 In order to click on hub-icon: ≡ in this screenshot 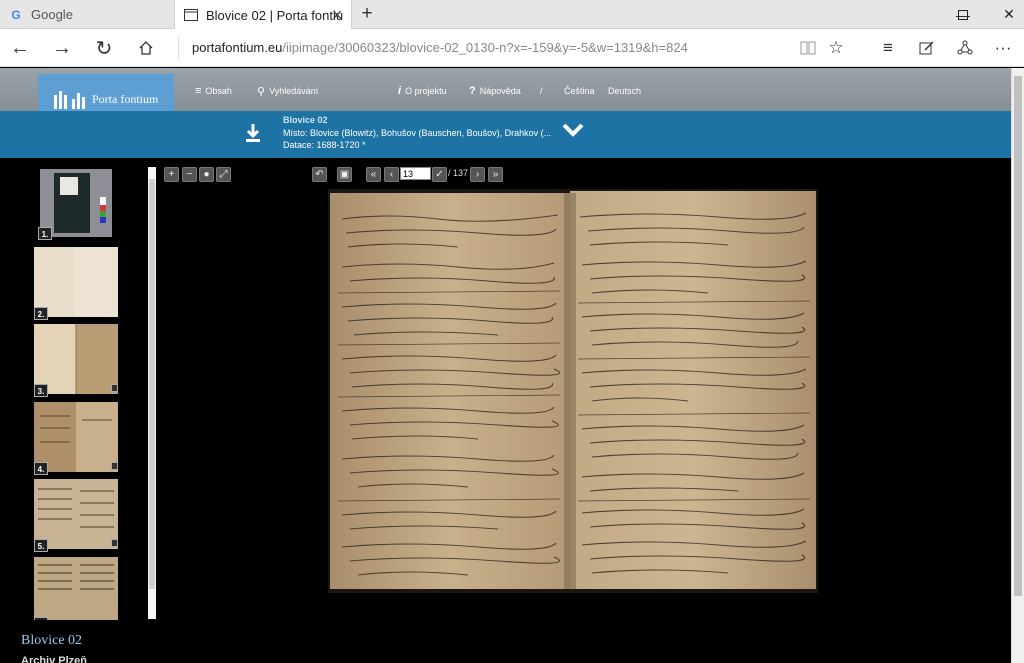, I will do `click(888, 48)`.